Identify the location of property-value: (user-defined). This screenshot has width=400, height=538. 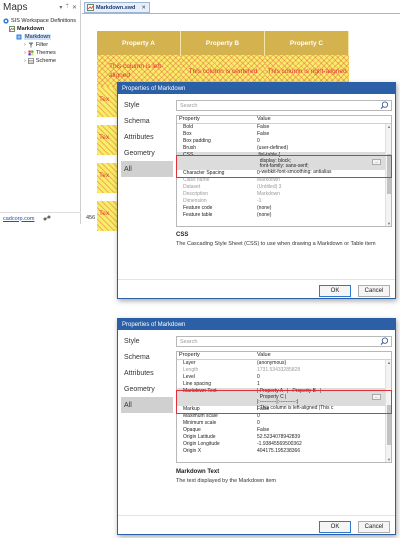
(323, 148).